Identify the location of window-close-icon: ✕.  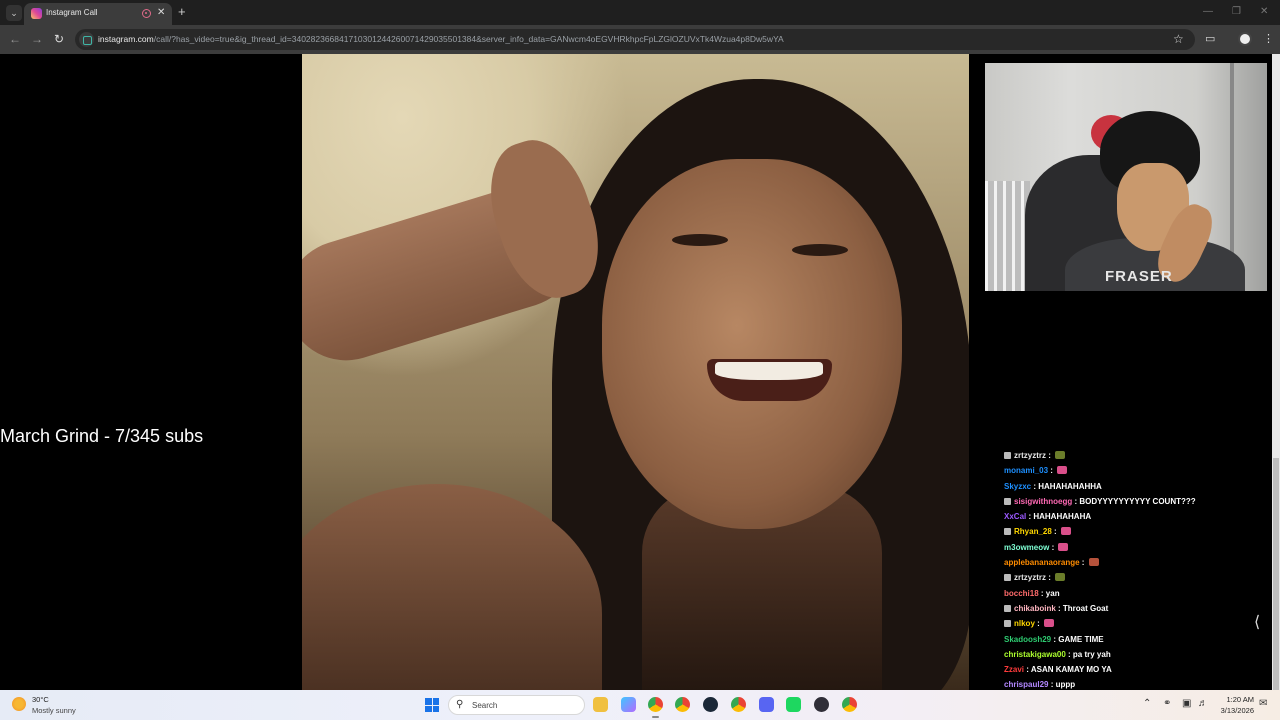
(1264, 11).